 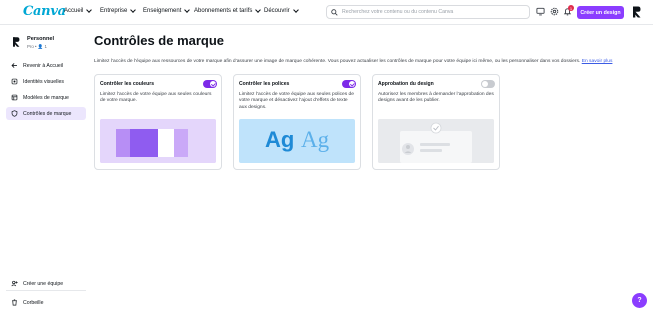 I want to click on settings-gear-icon, so click(x=554, y=11).